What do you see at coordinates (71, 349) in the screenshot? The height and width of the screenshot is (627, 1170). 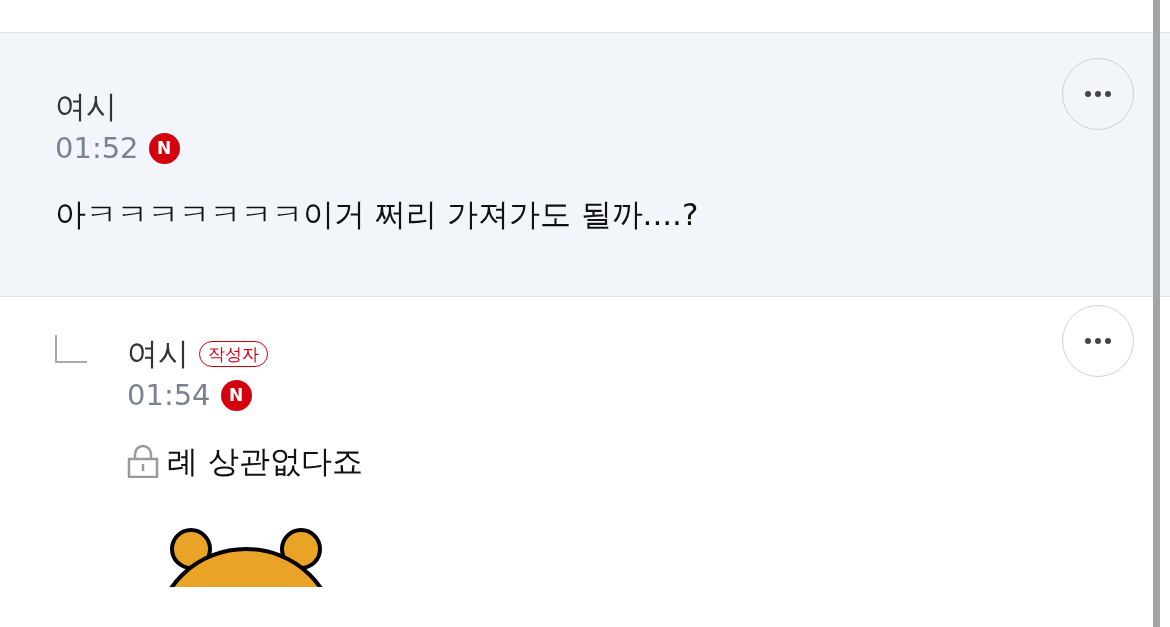 I see `reply-corner-icon` at bounding box center [71, 349].